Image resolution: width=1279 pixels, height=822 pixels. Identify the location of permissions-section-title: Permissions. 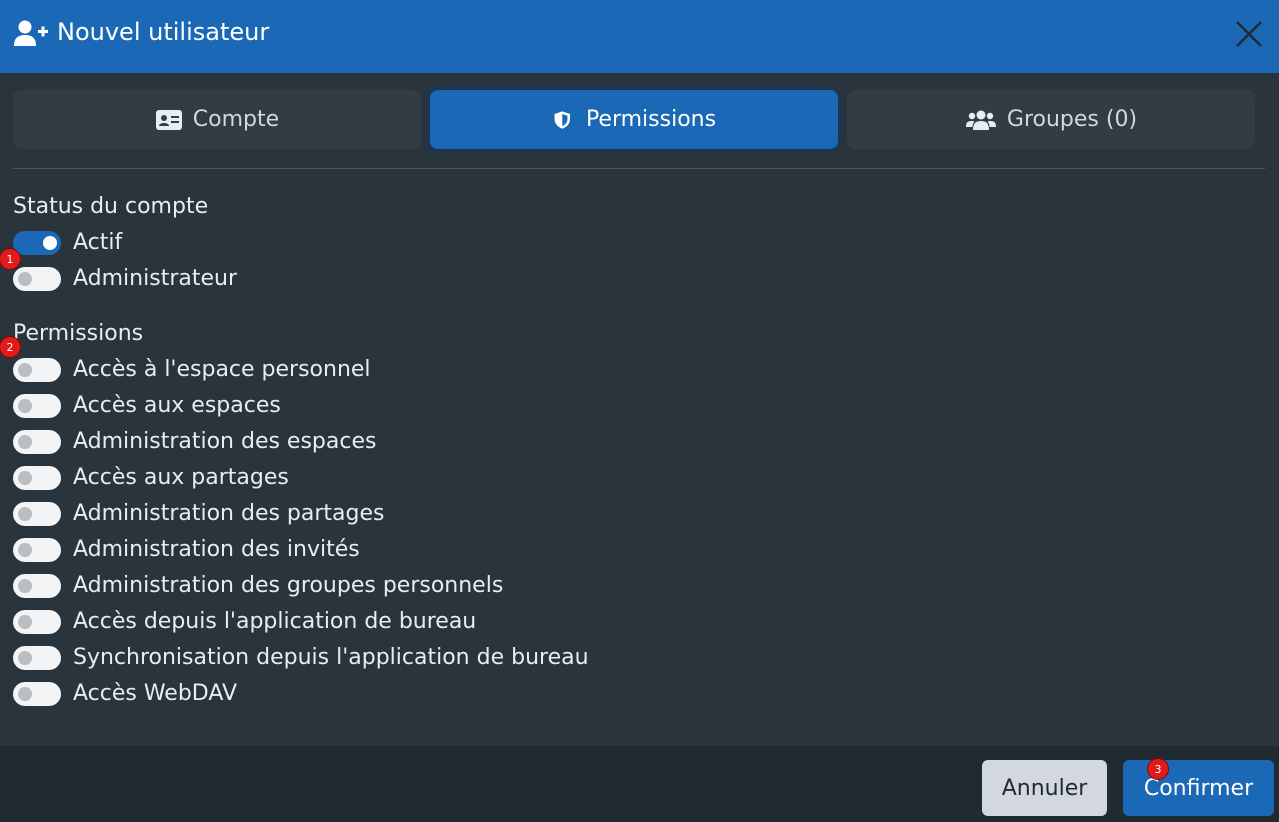
(78, 333).